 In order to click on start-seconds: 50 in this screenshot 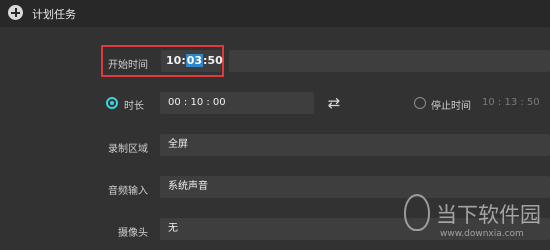, I will do `click(214, 60)`.